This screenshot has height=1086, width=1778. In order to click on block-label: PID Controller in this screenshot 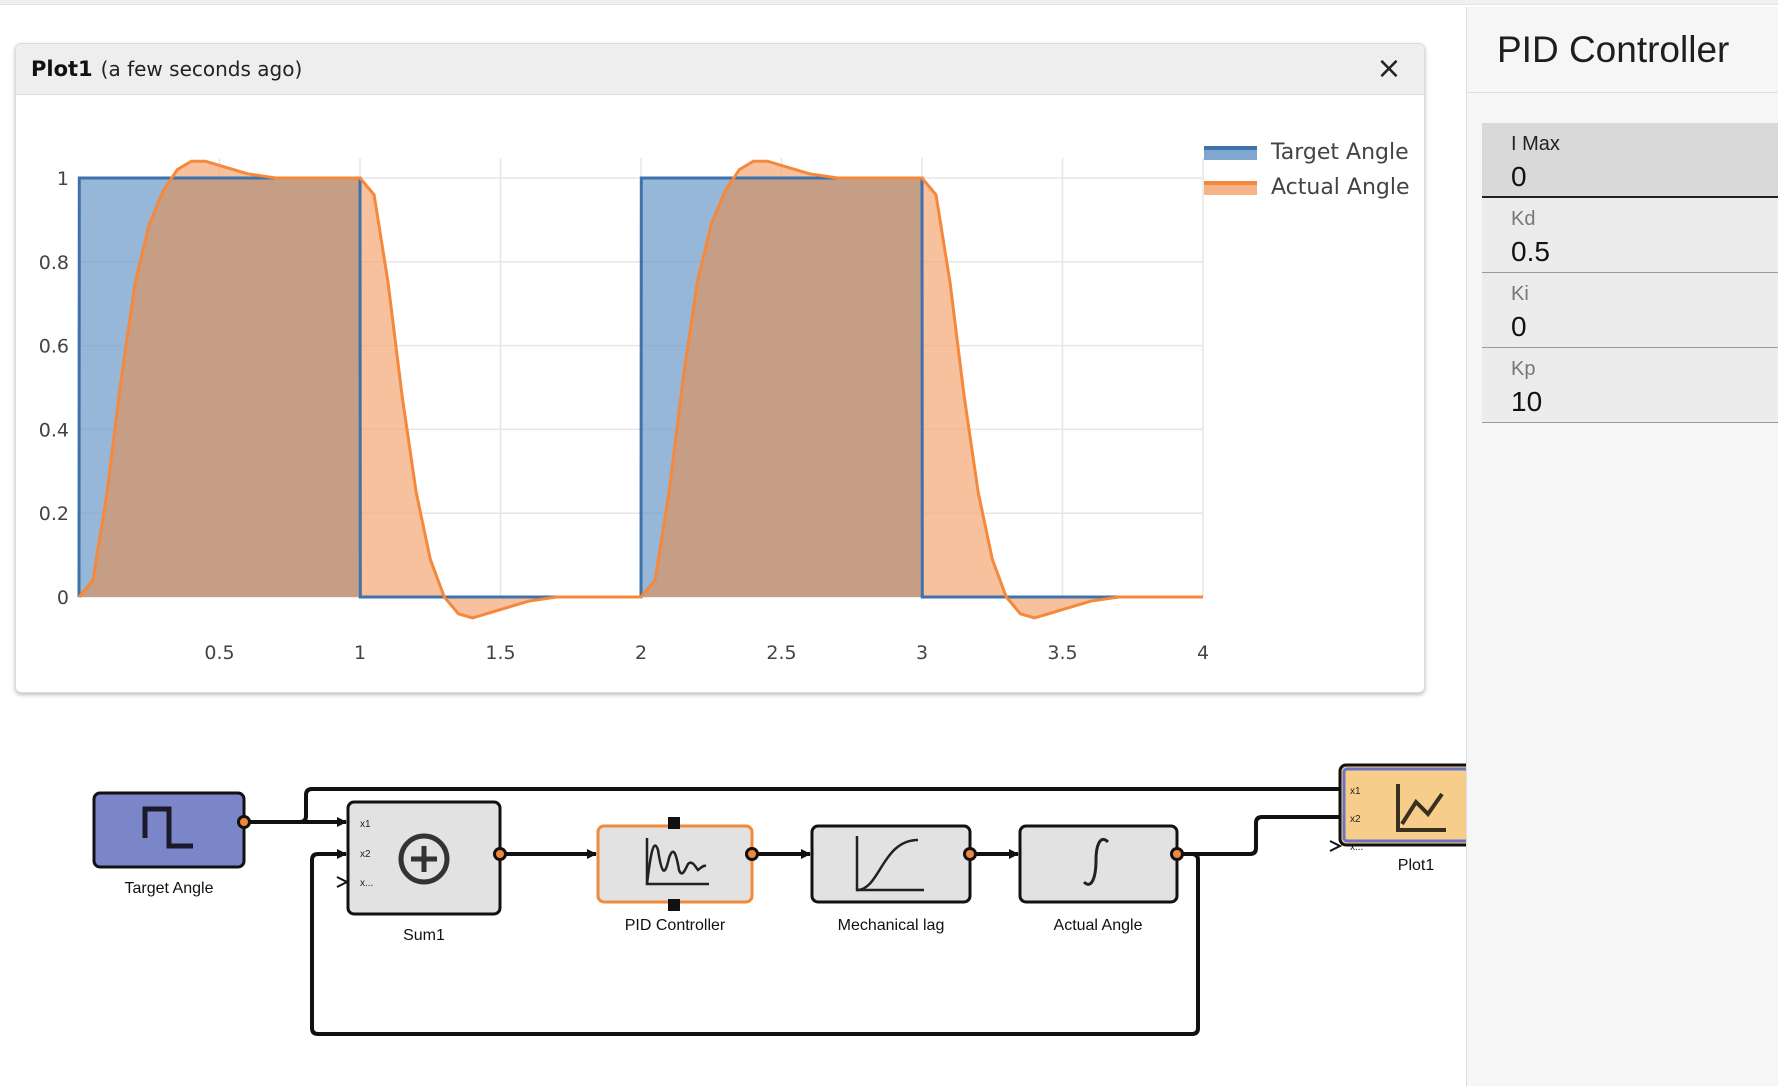, I will do `click(675, 925)`.